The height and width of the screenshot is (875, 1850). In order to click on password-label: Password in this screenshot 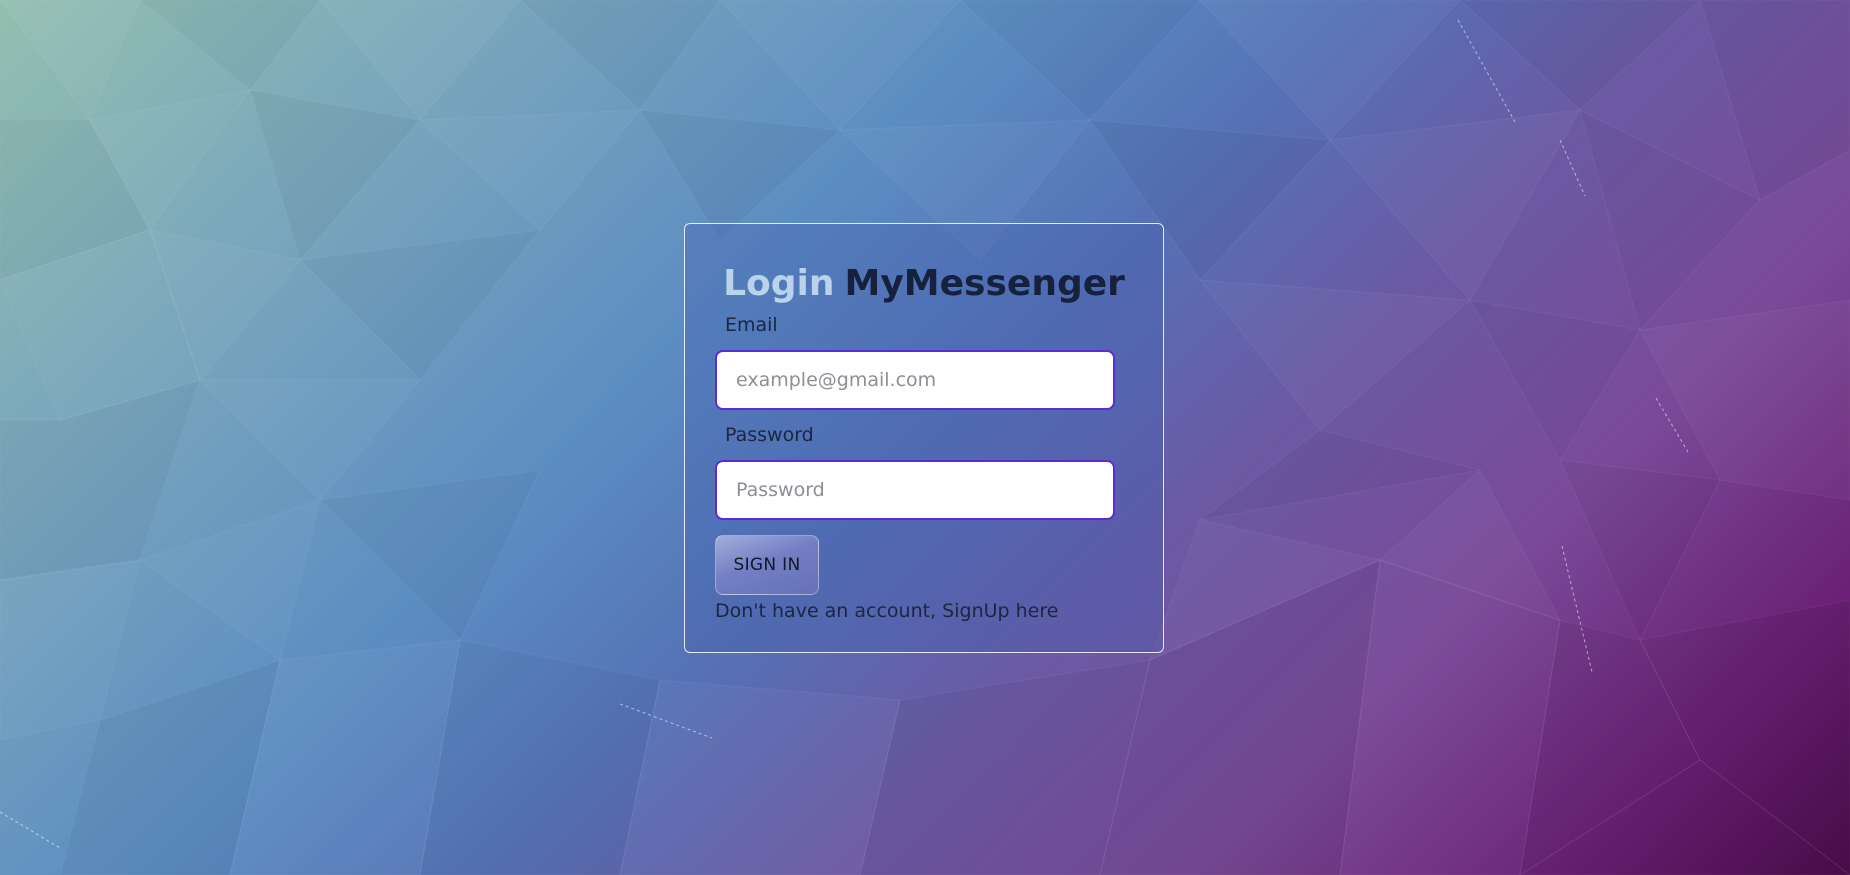, I will do `click(769, 435)`.